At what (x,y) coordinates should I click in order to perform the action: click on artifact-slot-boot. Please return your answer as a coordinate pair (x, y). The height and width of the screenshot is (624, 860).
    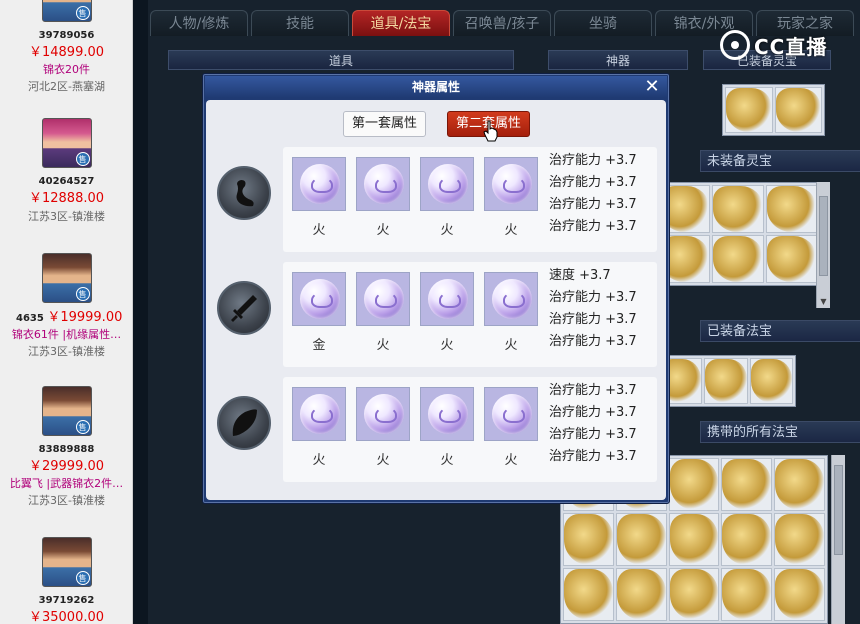
    Looking at the image, I should click on (244, 193).